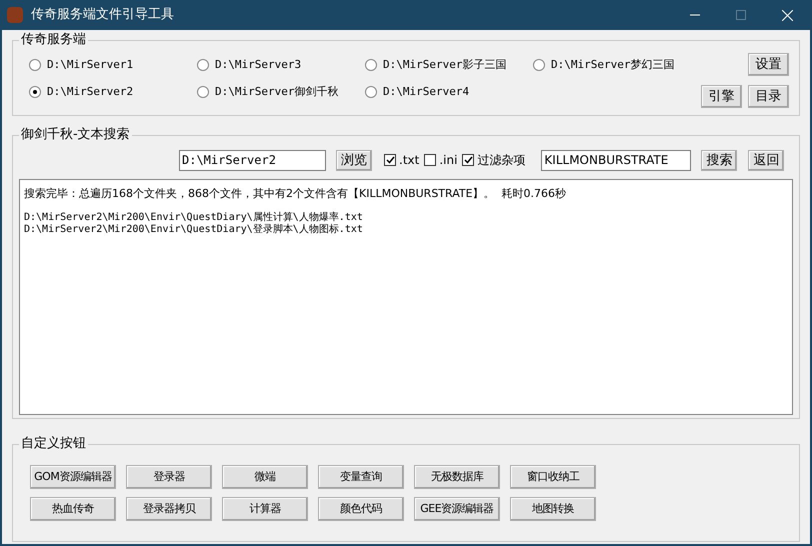 The width and height of the screenshot is (812, 546). What do you see at coordinates (354, 160) in the screenshot?
I see `browse-button: 浏览` at bounding box center [354, 160].